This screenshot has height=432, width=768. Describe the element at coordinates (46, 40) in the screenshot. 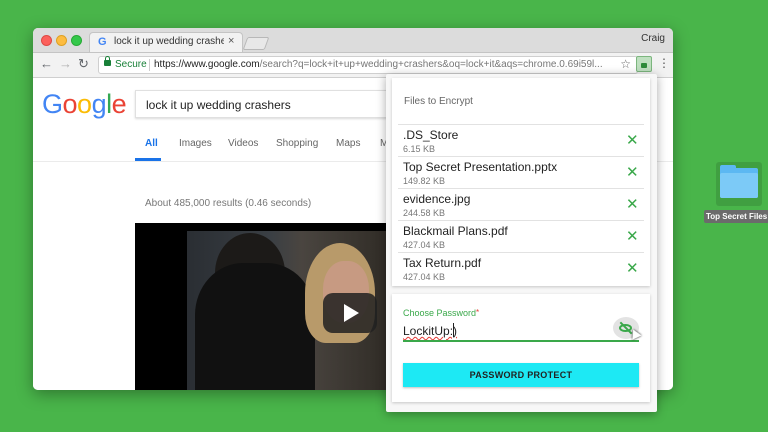

I see `close-window-button` at that location.